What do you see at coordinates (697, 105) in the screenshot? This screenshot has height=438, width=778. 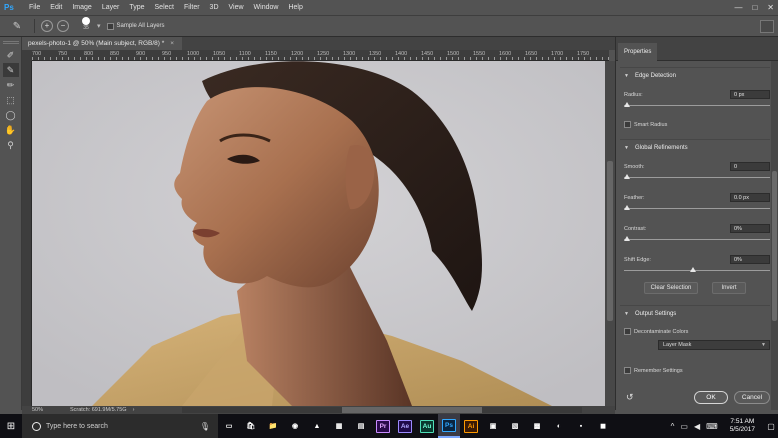 I see `radius-slider` at bounding box center [697, 105].